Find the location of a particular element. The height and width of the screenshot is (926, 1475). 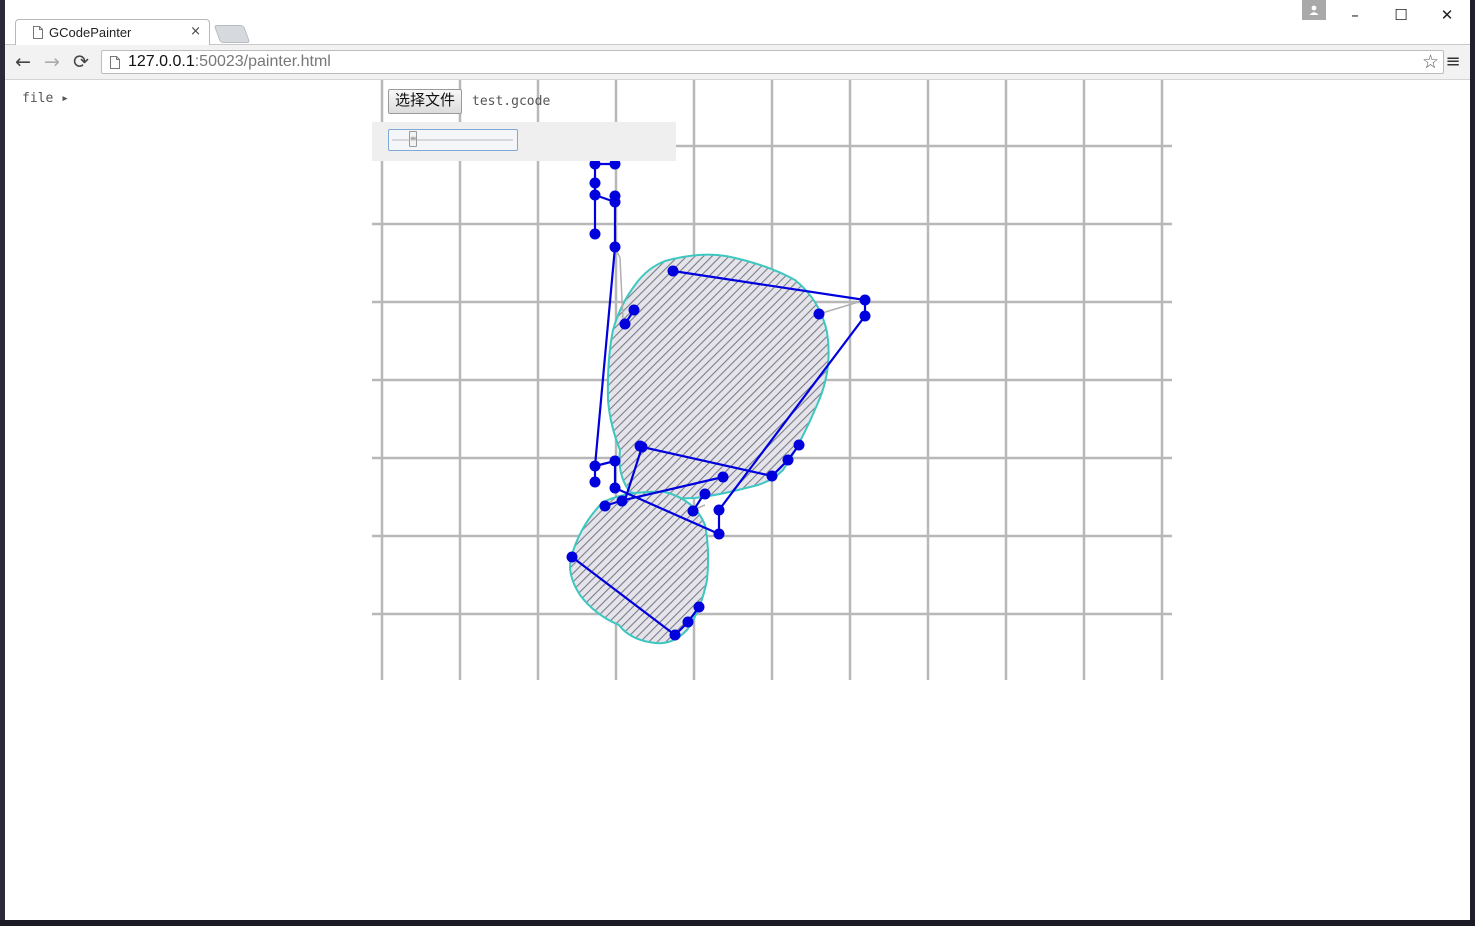

layer-slider-panel: ≡ is located at coordinates (524, 141).